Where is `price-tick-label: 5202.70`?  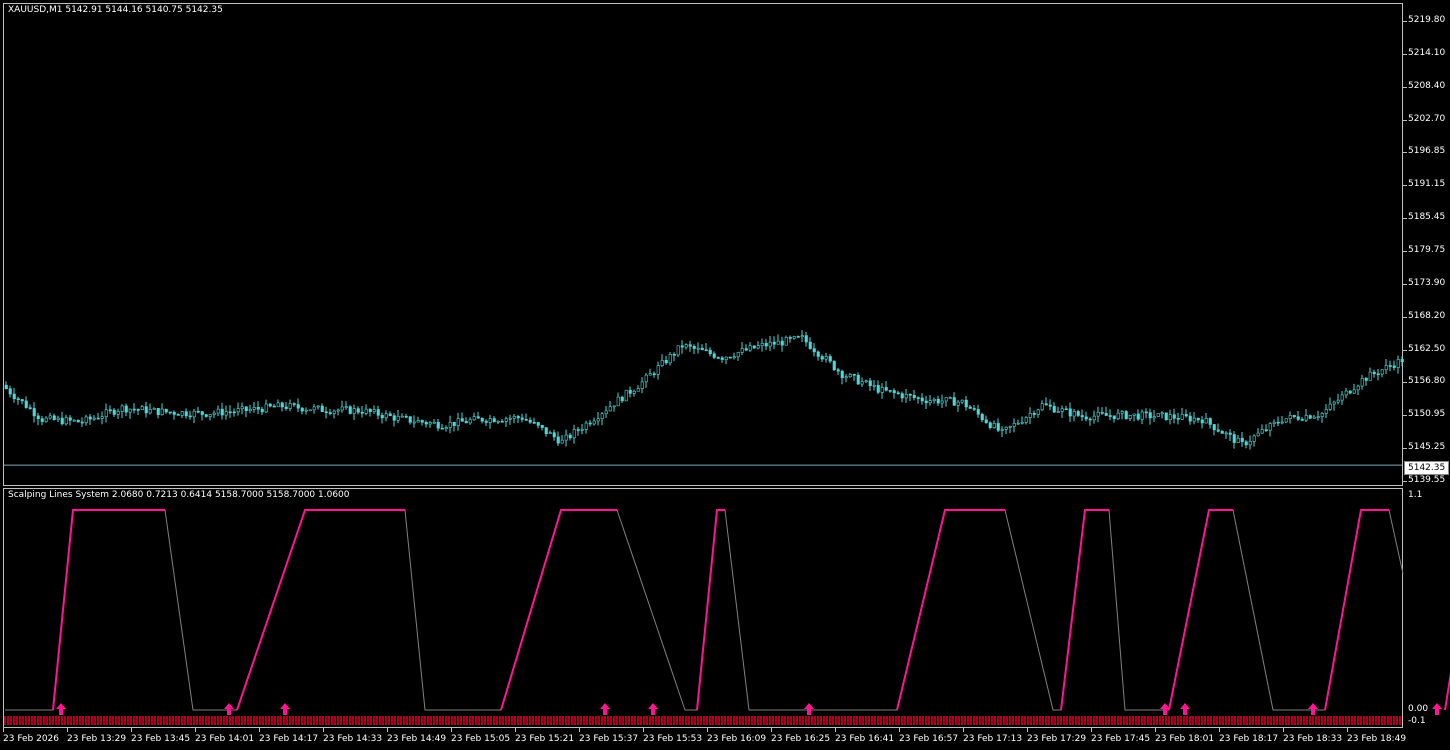
price-tick-label: 5202.70 is located at coordinates (1427, 118).